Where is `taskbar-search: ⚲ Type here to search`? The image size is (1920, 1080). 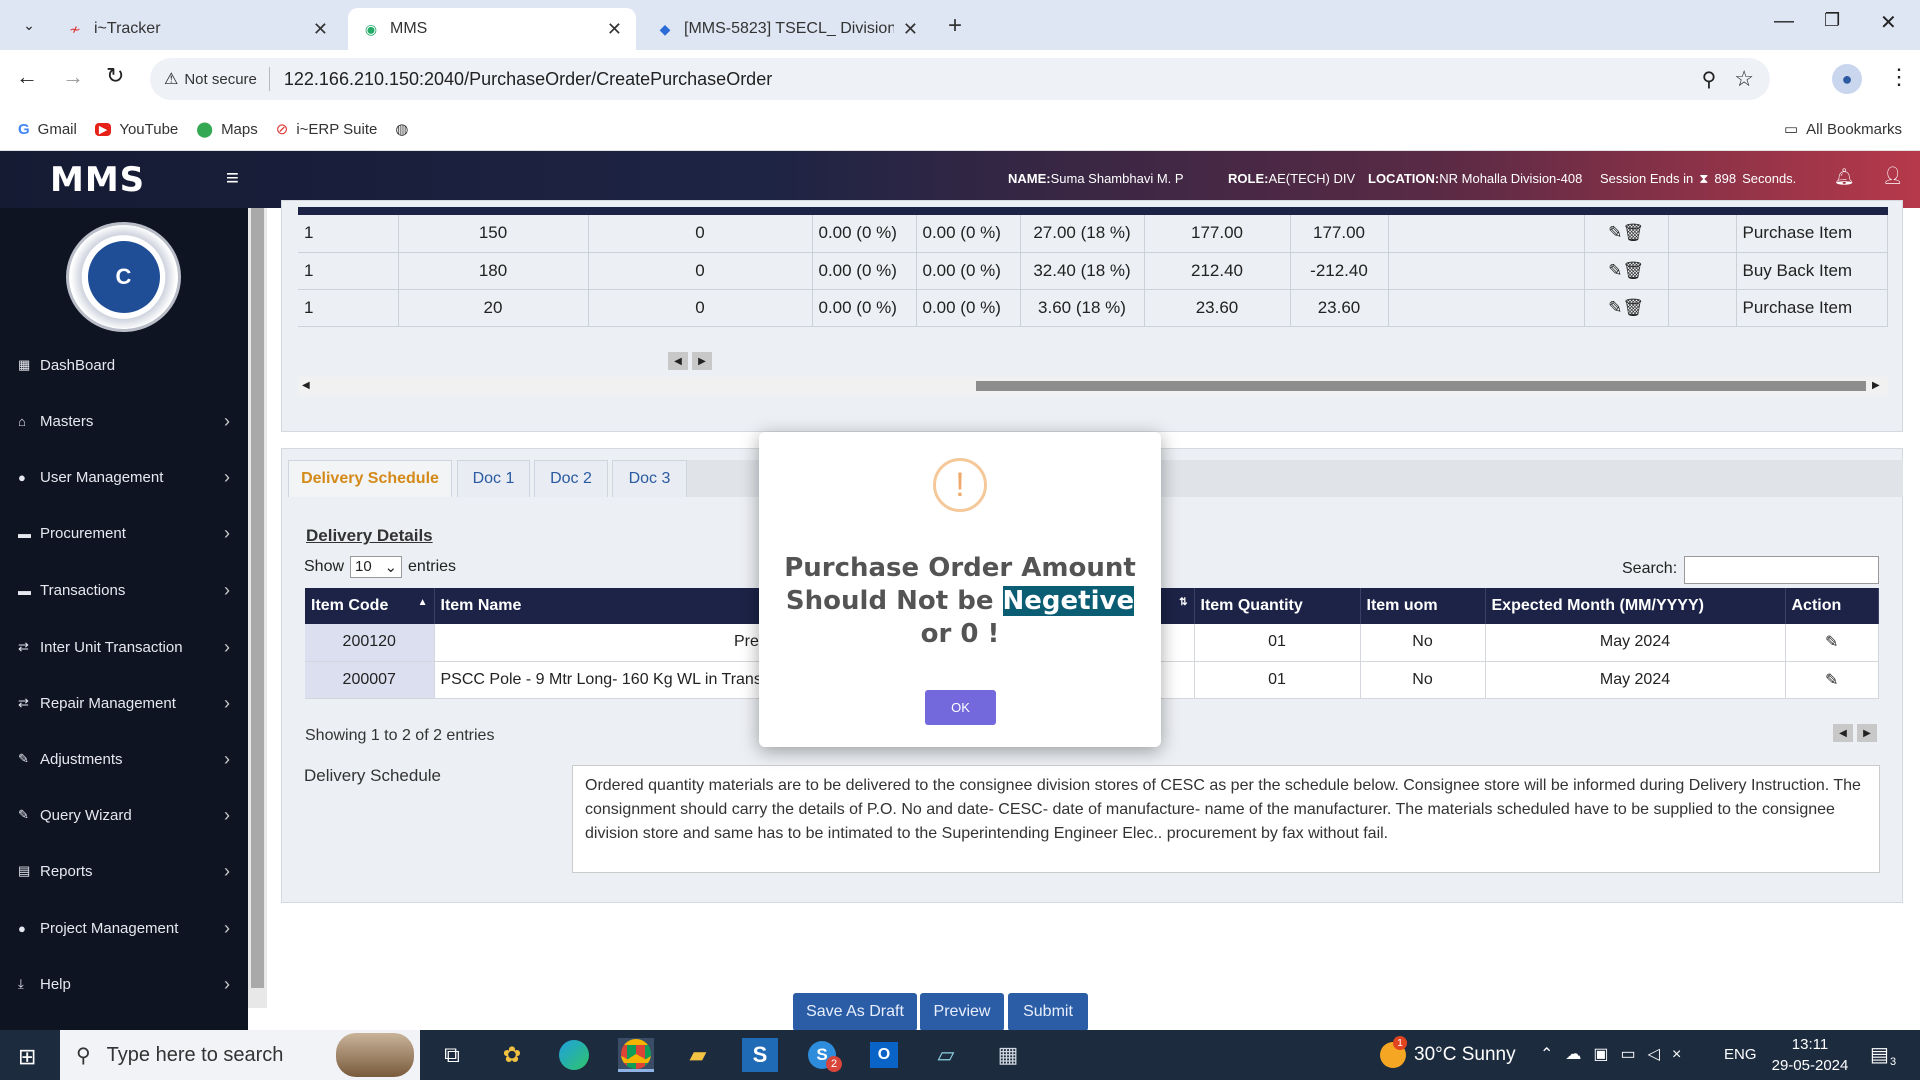 taskbar-search: ⚲ Type here to search is located at coordinates (240, 1055).